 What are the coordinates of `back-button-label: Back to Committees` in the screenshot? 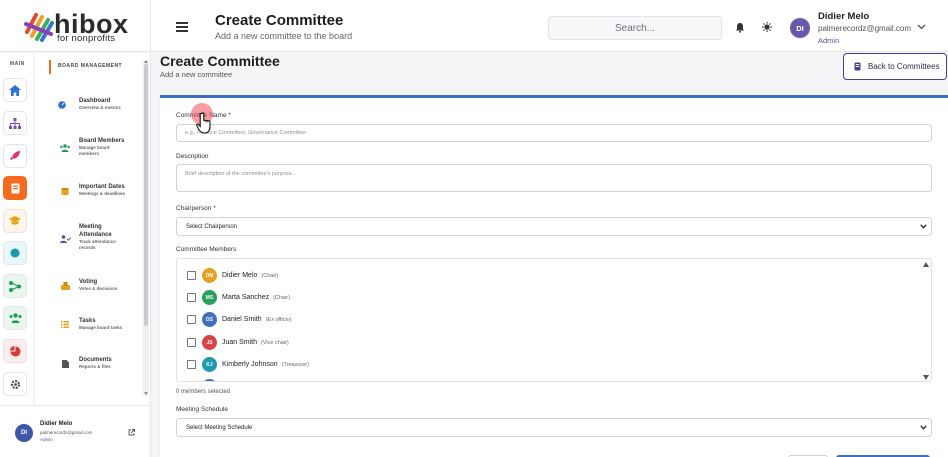 It's located at (904, 66).